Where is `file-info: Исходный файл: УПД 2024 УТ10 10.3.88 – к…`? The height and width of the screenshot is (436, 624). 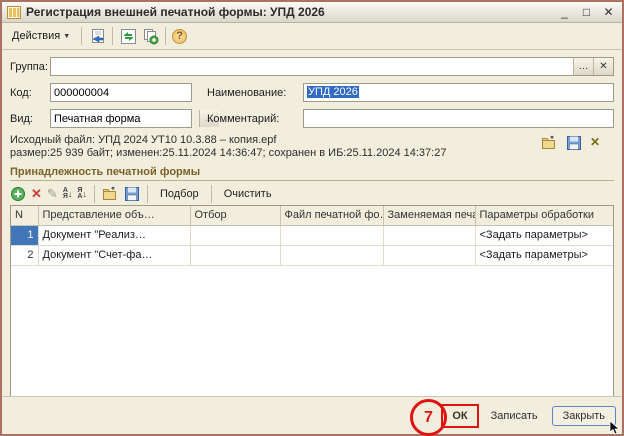
file-info: Исходный файл: УПД 2024 УТ10 10.3.88 – к… is located at coordinates (312, 145).